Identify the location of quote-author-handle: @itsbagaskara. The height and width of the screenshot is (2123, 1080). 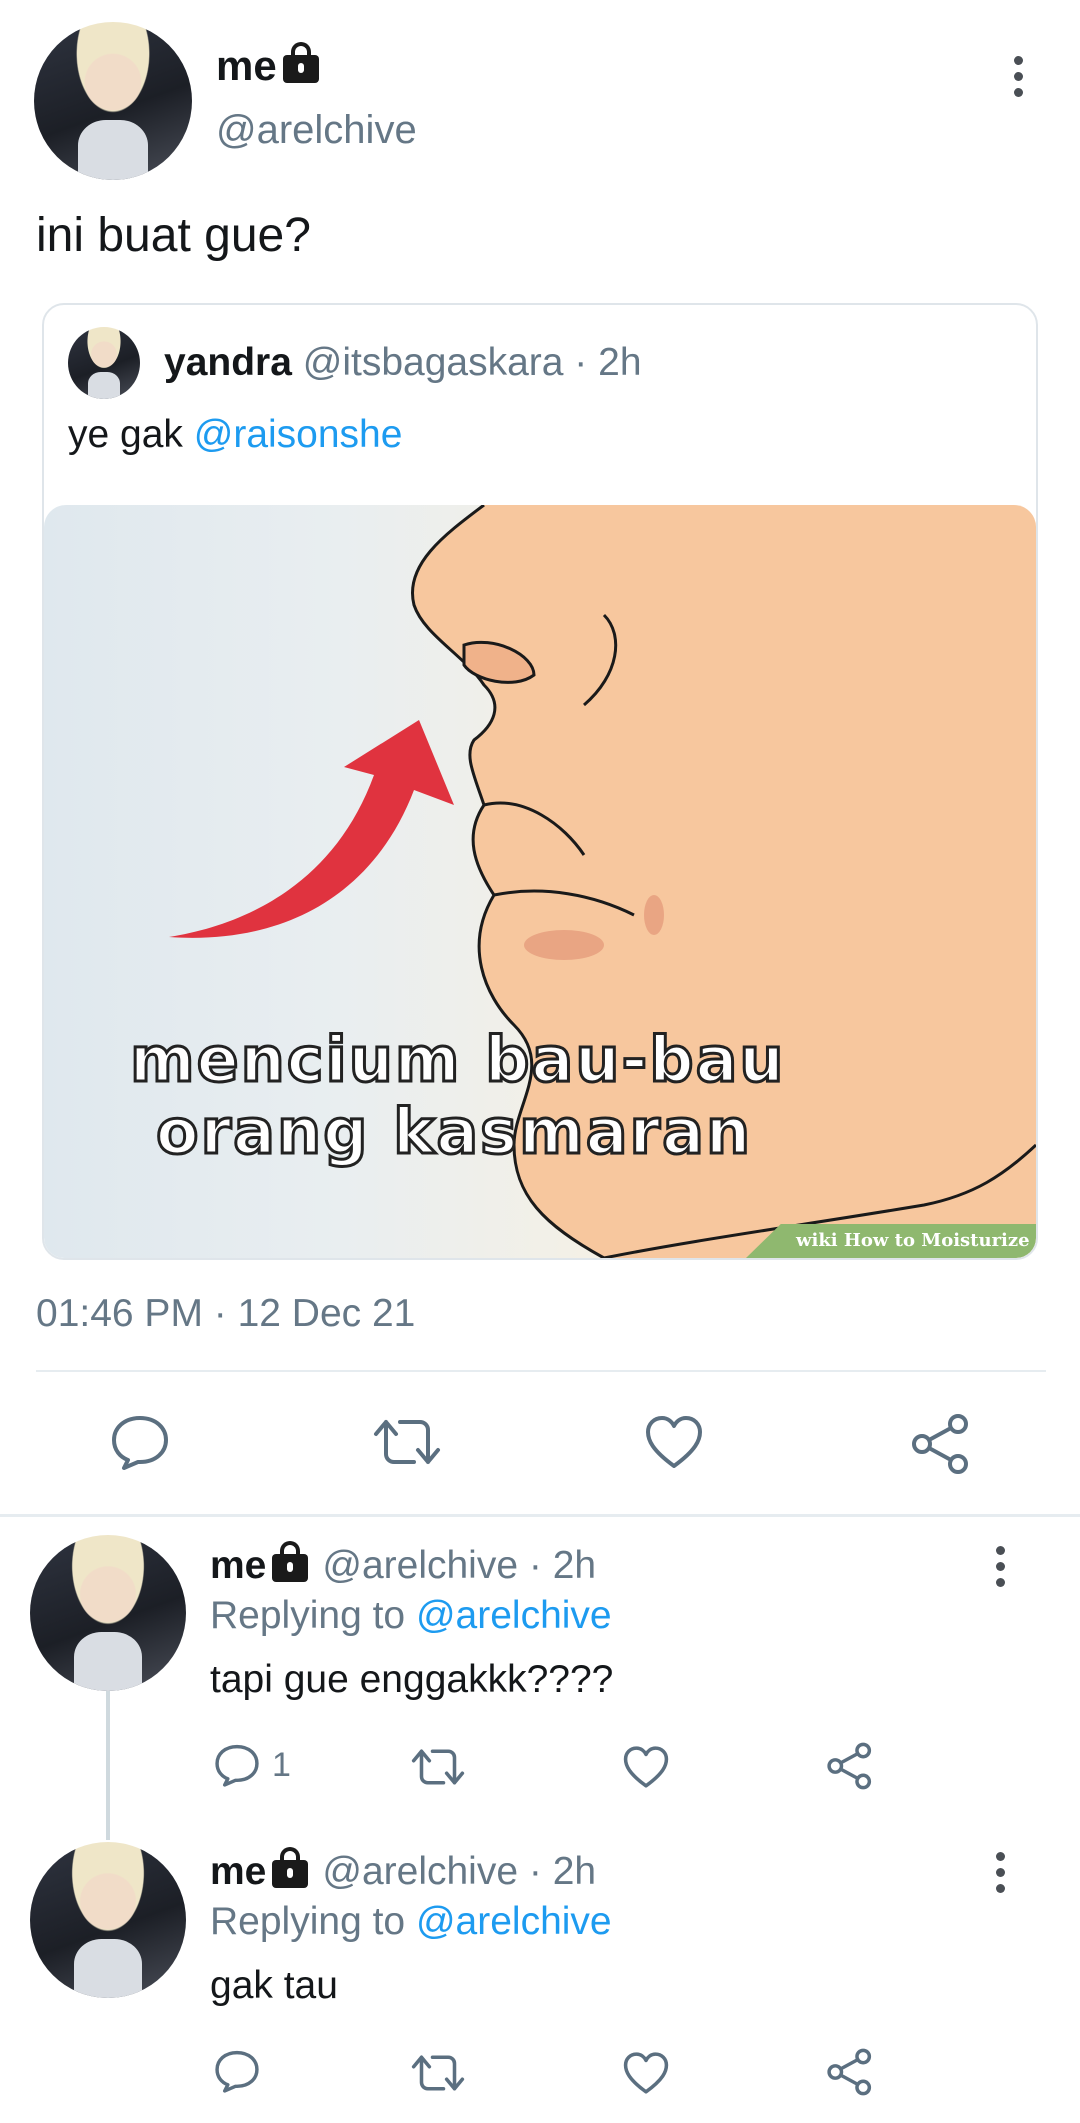
(433, 362).